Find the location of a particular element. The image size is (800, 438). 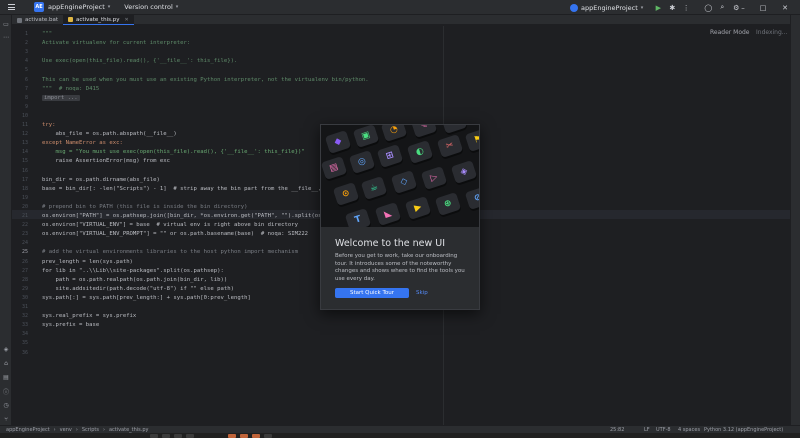

popup-title: Welcome to the new UI is located at coordinates (390, 243).